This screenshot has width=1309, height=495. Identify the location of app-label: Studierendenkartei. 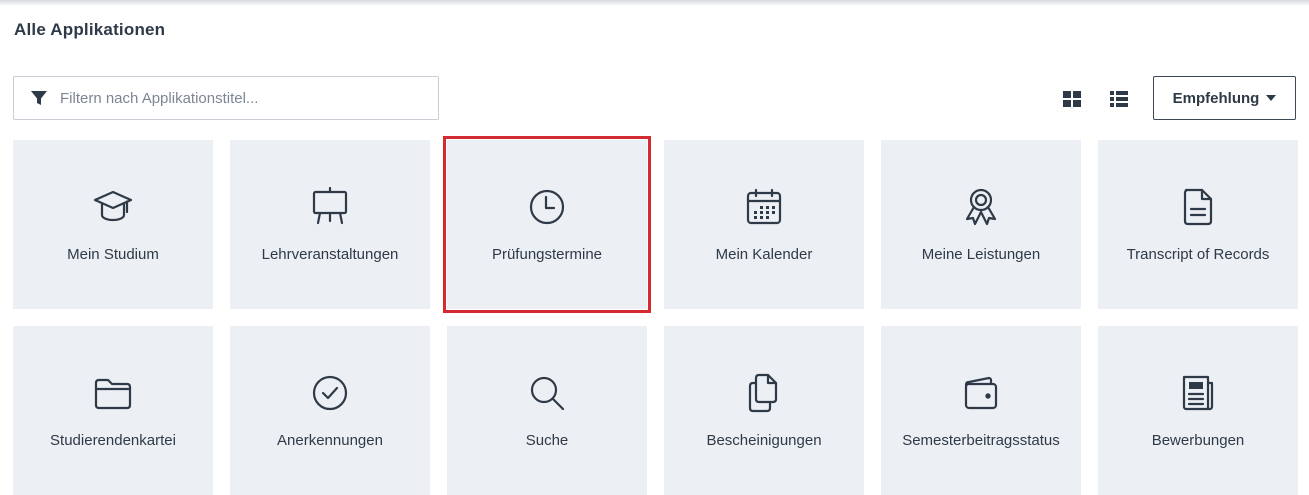
(113, 440).